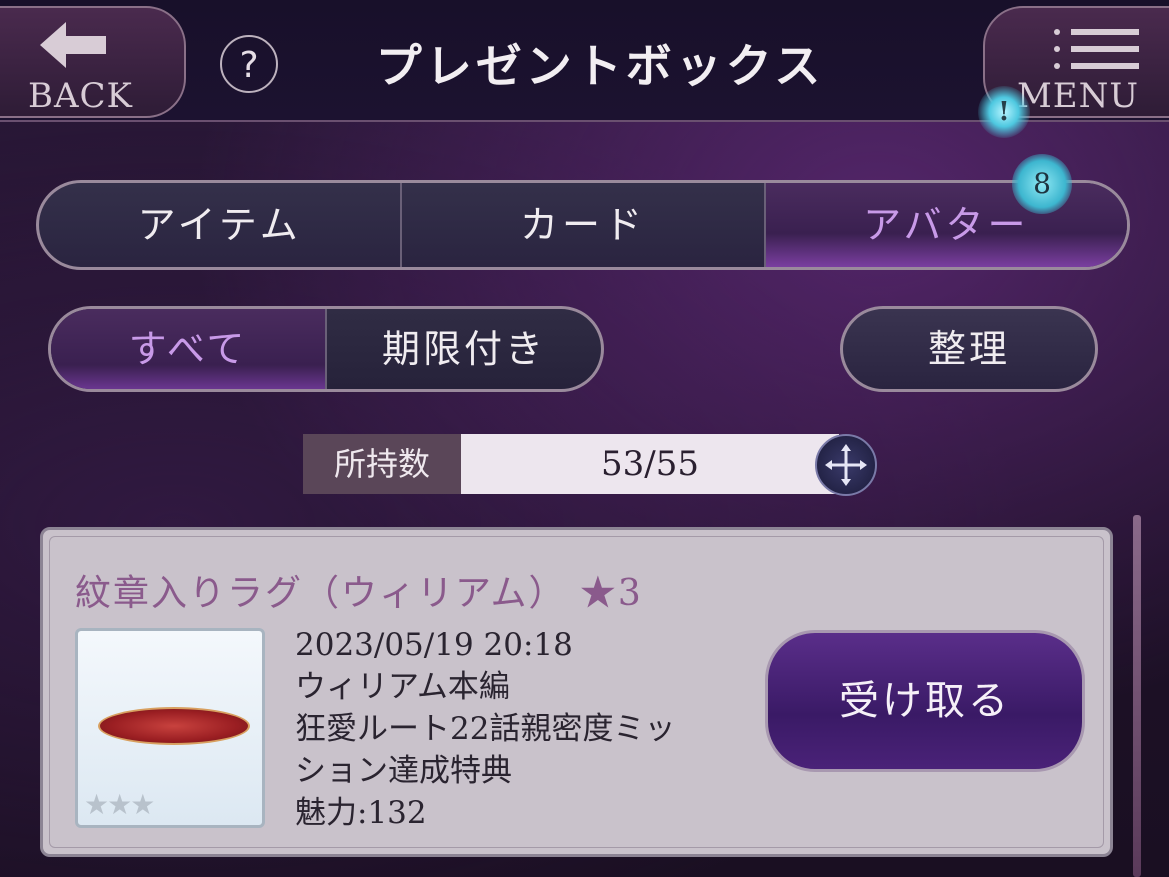 This screenshot has width=1169, height=877. I want to click on back-arrow-icon, so click(73, 45).